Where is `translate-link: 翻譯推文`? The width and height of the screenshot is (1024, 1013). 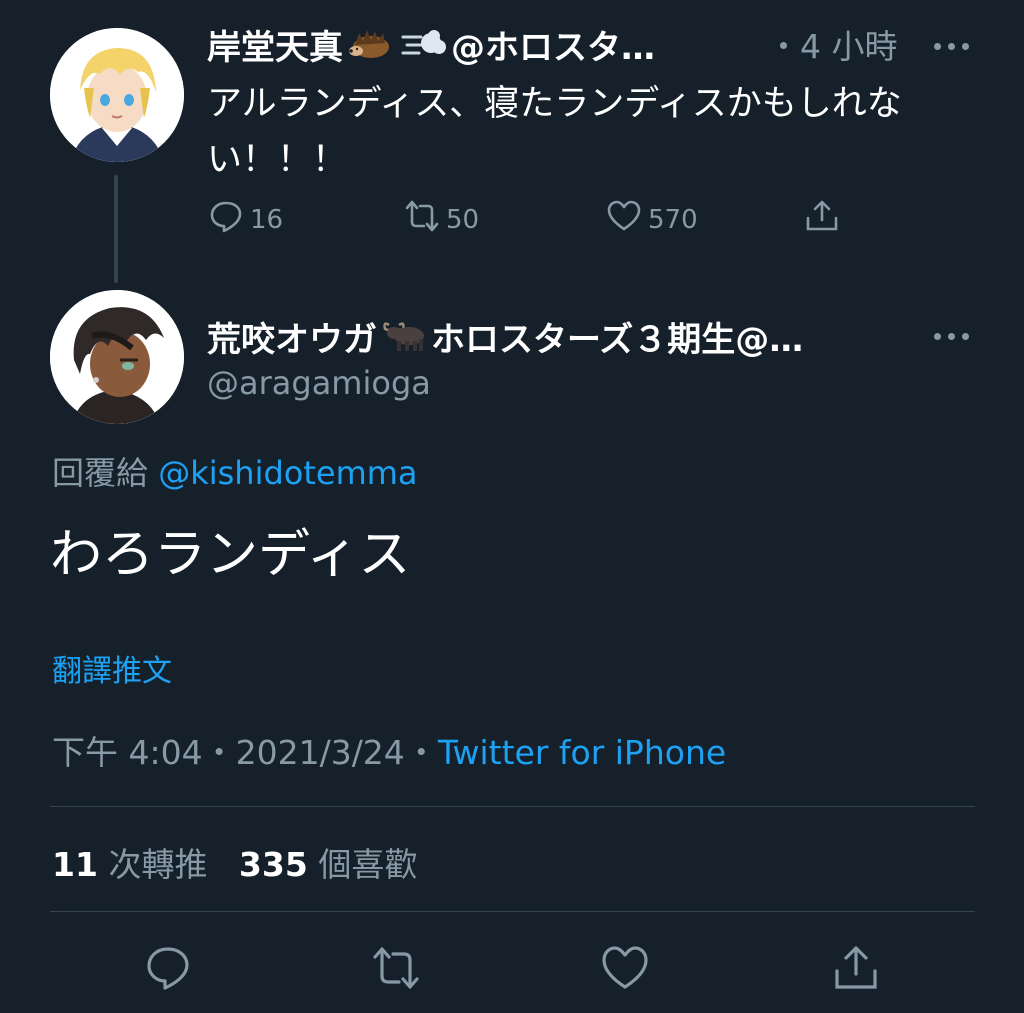 translate-link: 翻譯推文 is located at coordinates (112, 668).